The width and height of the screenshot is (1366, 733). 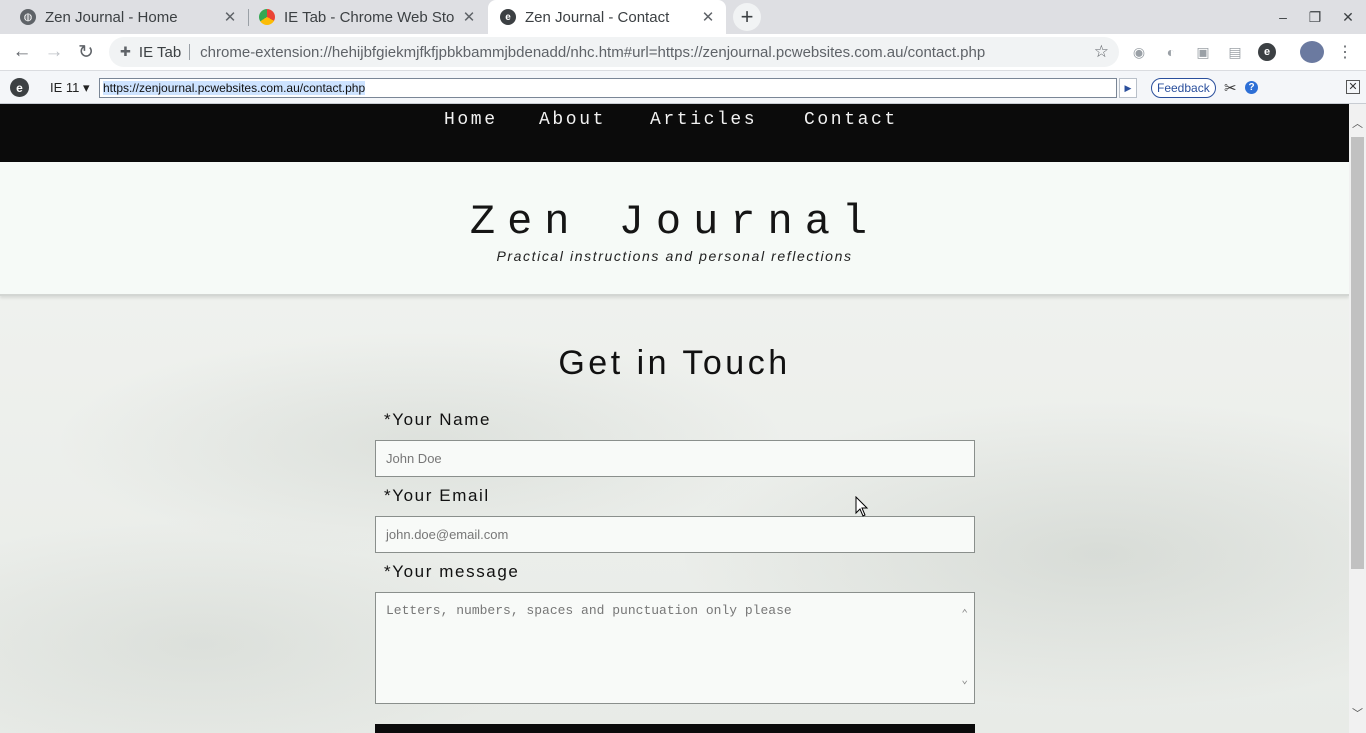 What do you see at coordinates (862, 506) in the screenshot?
I see `mouse-cursor-icon` at bounding box center [862, 506].